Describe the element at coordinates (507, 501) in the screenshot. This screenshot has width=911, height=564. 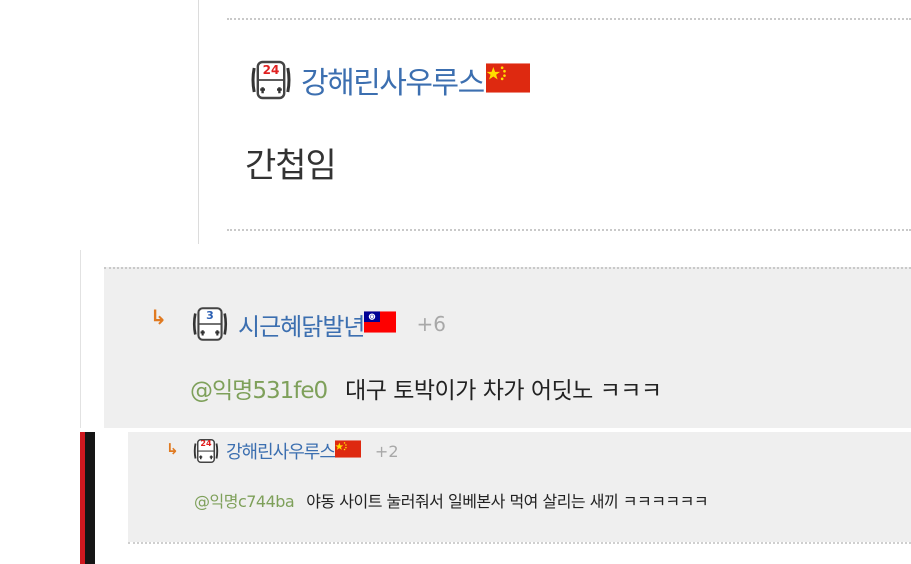
I see `reply-text: 야동 사이트 눌러줘서 일베본사 먹여 살리는 새끼 ㅋㅋㅋㅋㅋㅋ` at that location.